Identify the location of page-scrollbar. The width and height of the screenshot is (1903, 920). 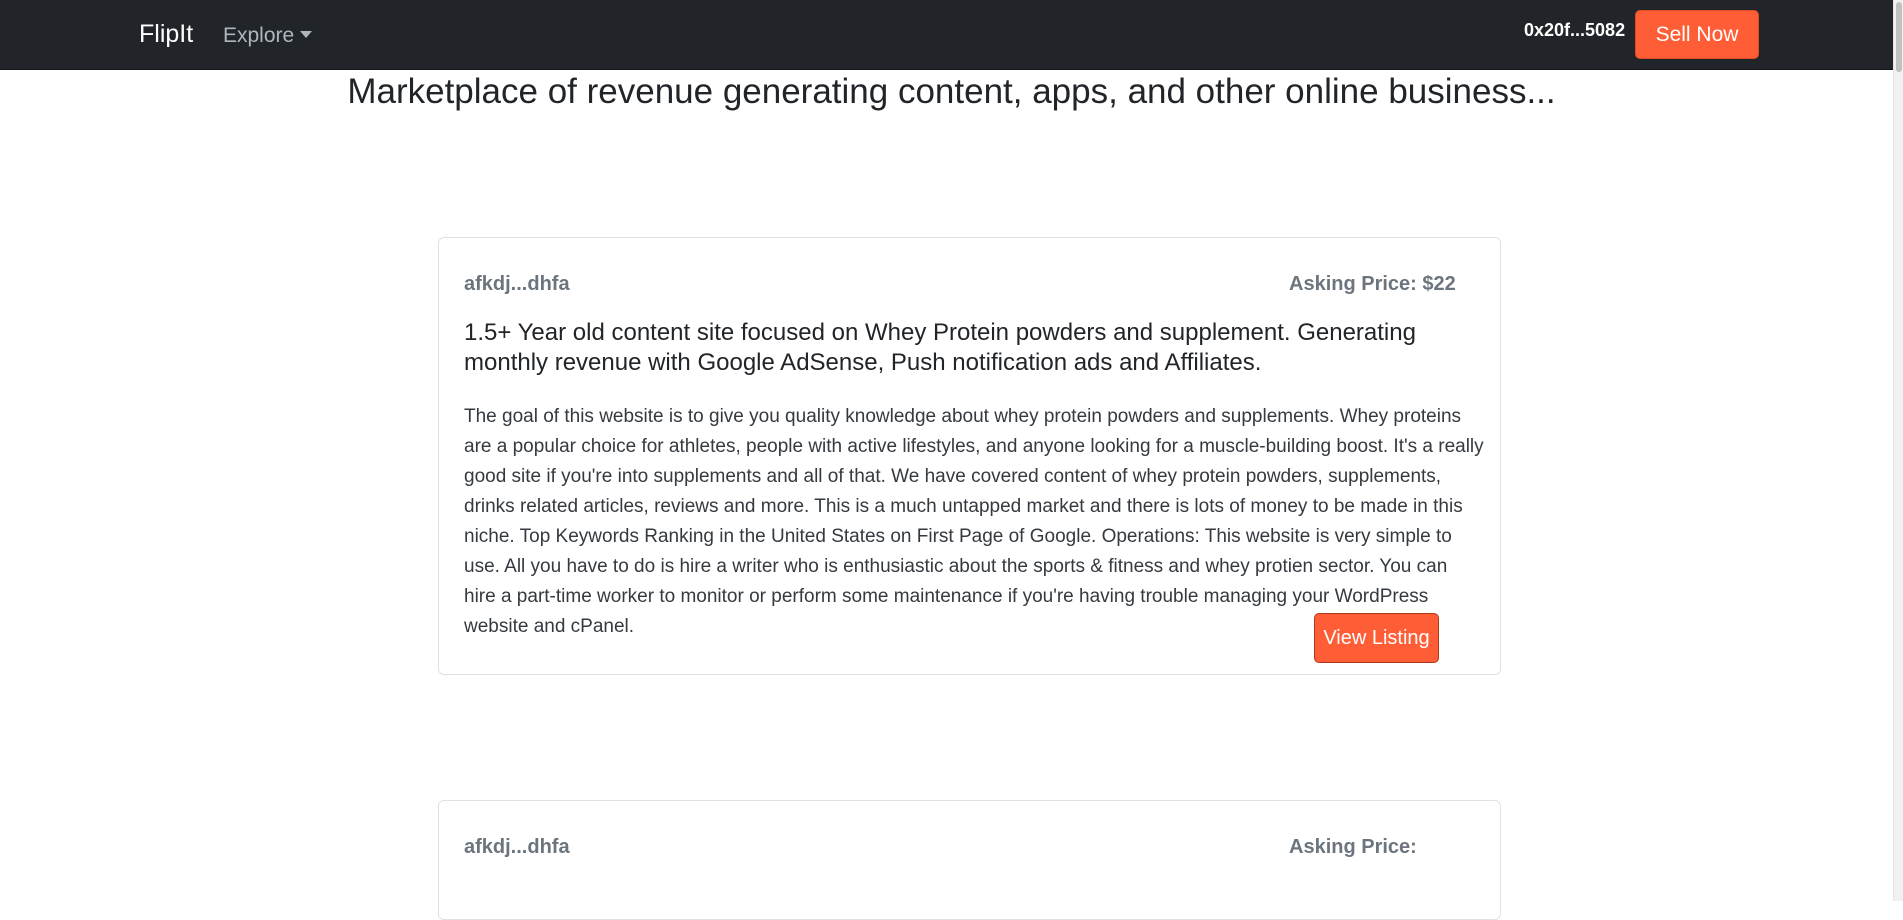
(1898, 450).